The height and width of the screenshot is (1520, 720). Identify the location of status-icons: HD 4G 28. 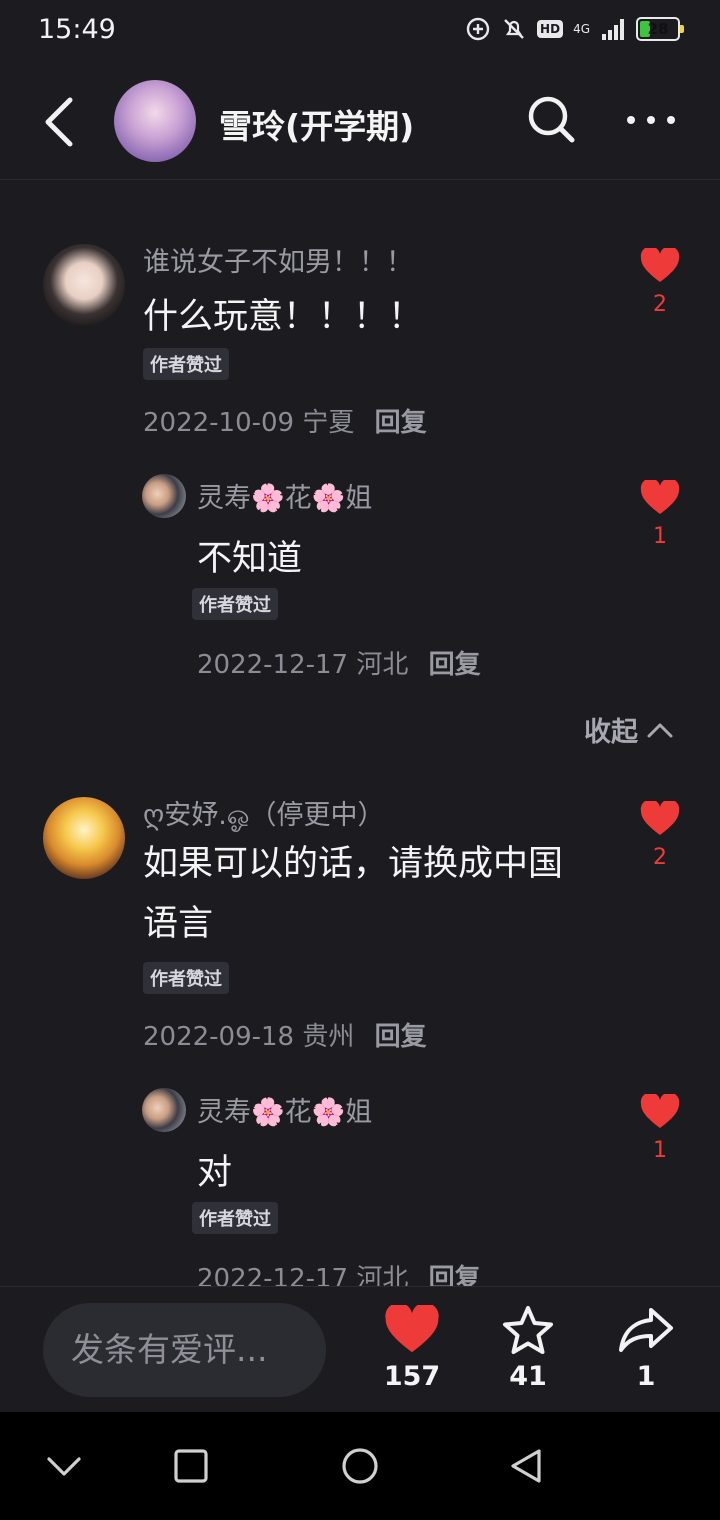
(574, 29).